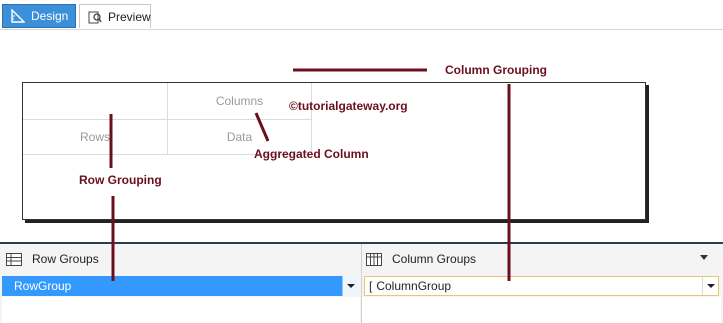 The height and width of the screenshot is (323, 723). What do you see at coordinates (371, 286) in the screenshot?
I see `column-group-bracket: [` at bounding box center [371, 286].